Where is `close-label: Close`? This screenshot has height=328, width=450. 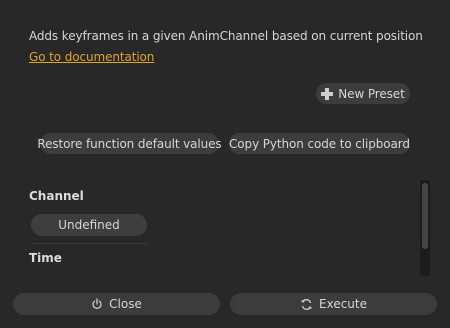 close-label: Close is located at coordinates (125, 304).